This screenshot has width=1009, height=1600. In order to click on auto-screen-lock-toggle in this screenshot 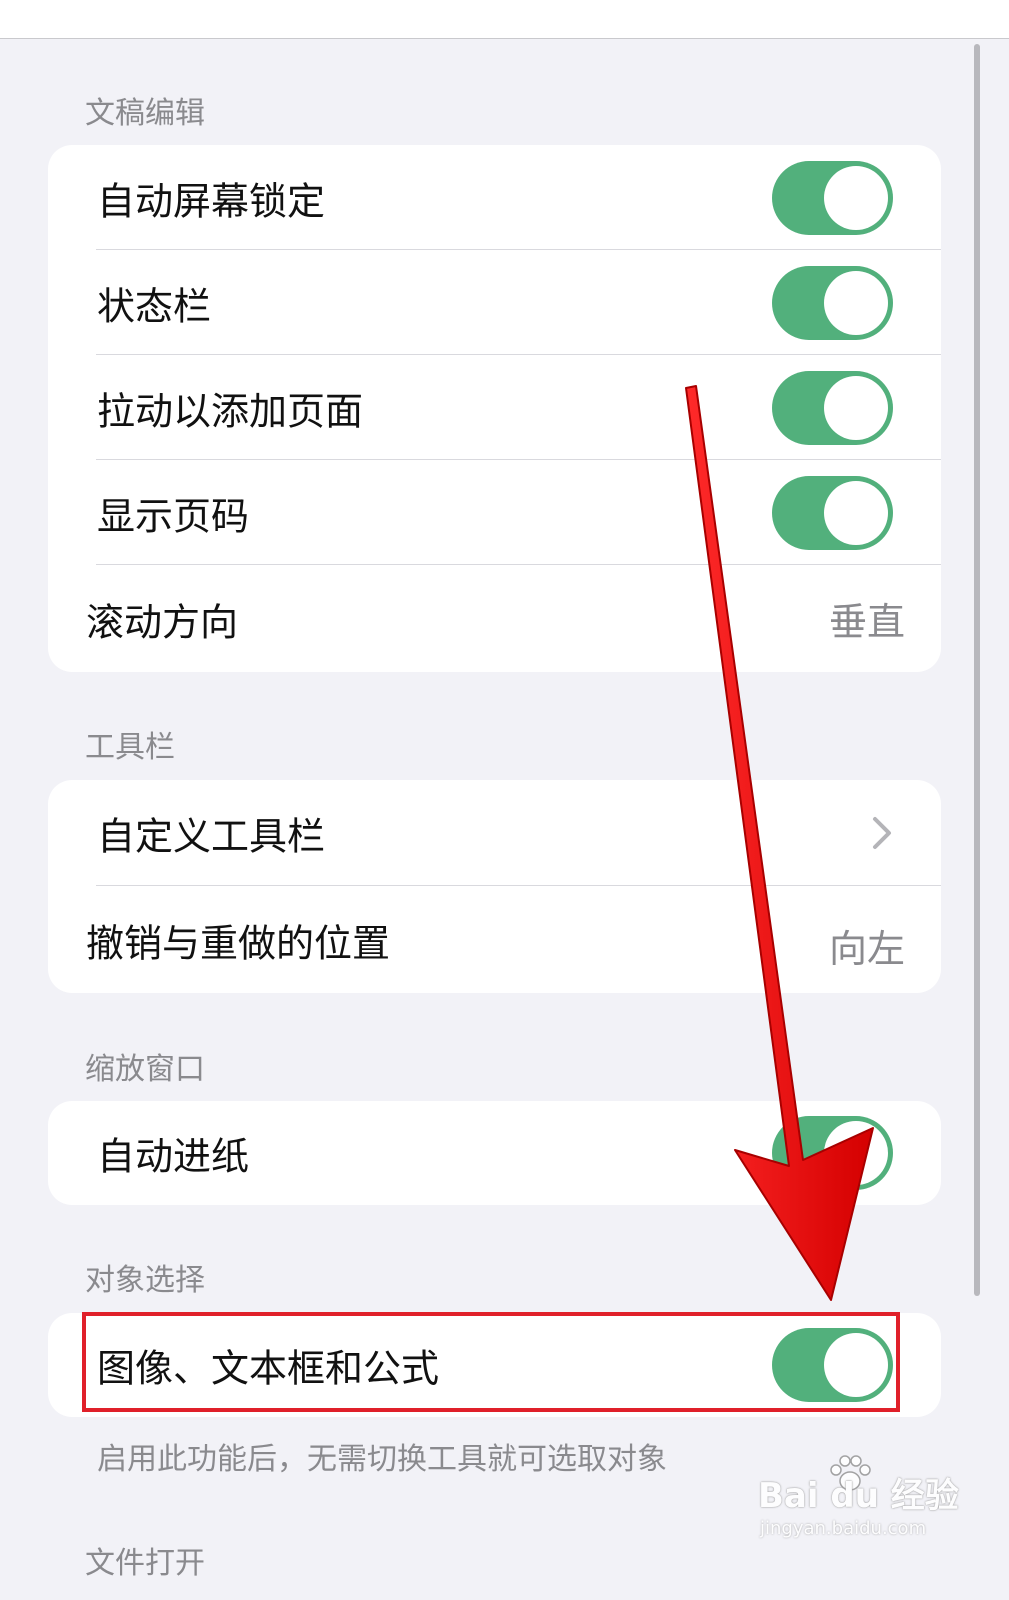, I will do `click(832, 197)`.